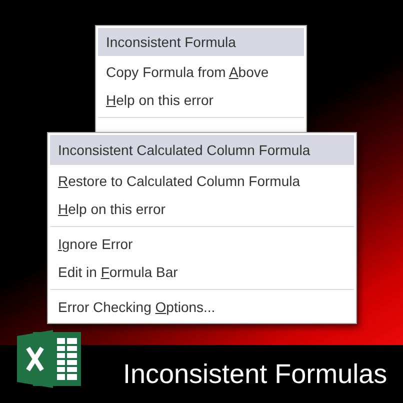 The height and width of the screenshot is (403, 403). I want to click on menu-item: Ignore Error, so click(202, 244).